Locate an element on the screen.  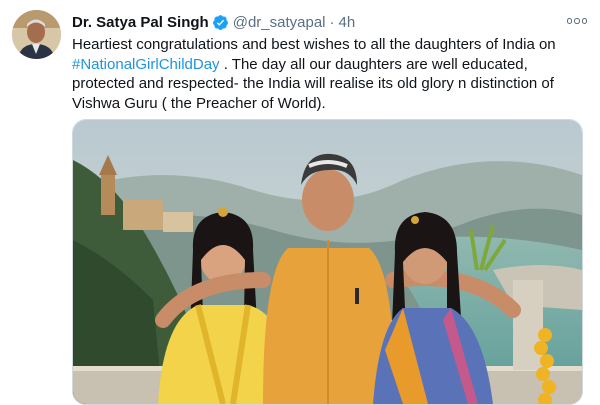
author-name: Dr. Satya Pal Singh is located at coordinates (140, 22).